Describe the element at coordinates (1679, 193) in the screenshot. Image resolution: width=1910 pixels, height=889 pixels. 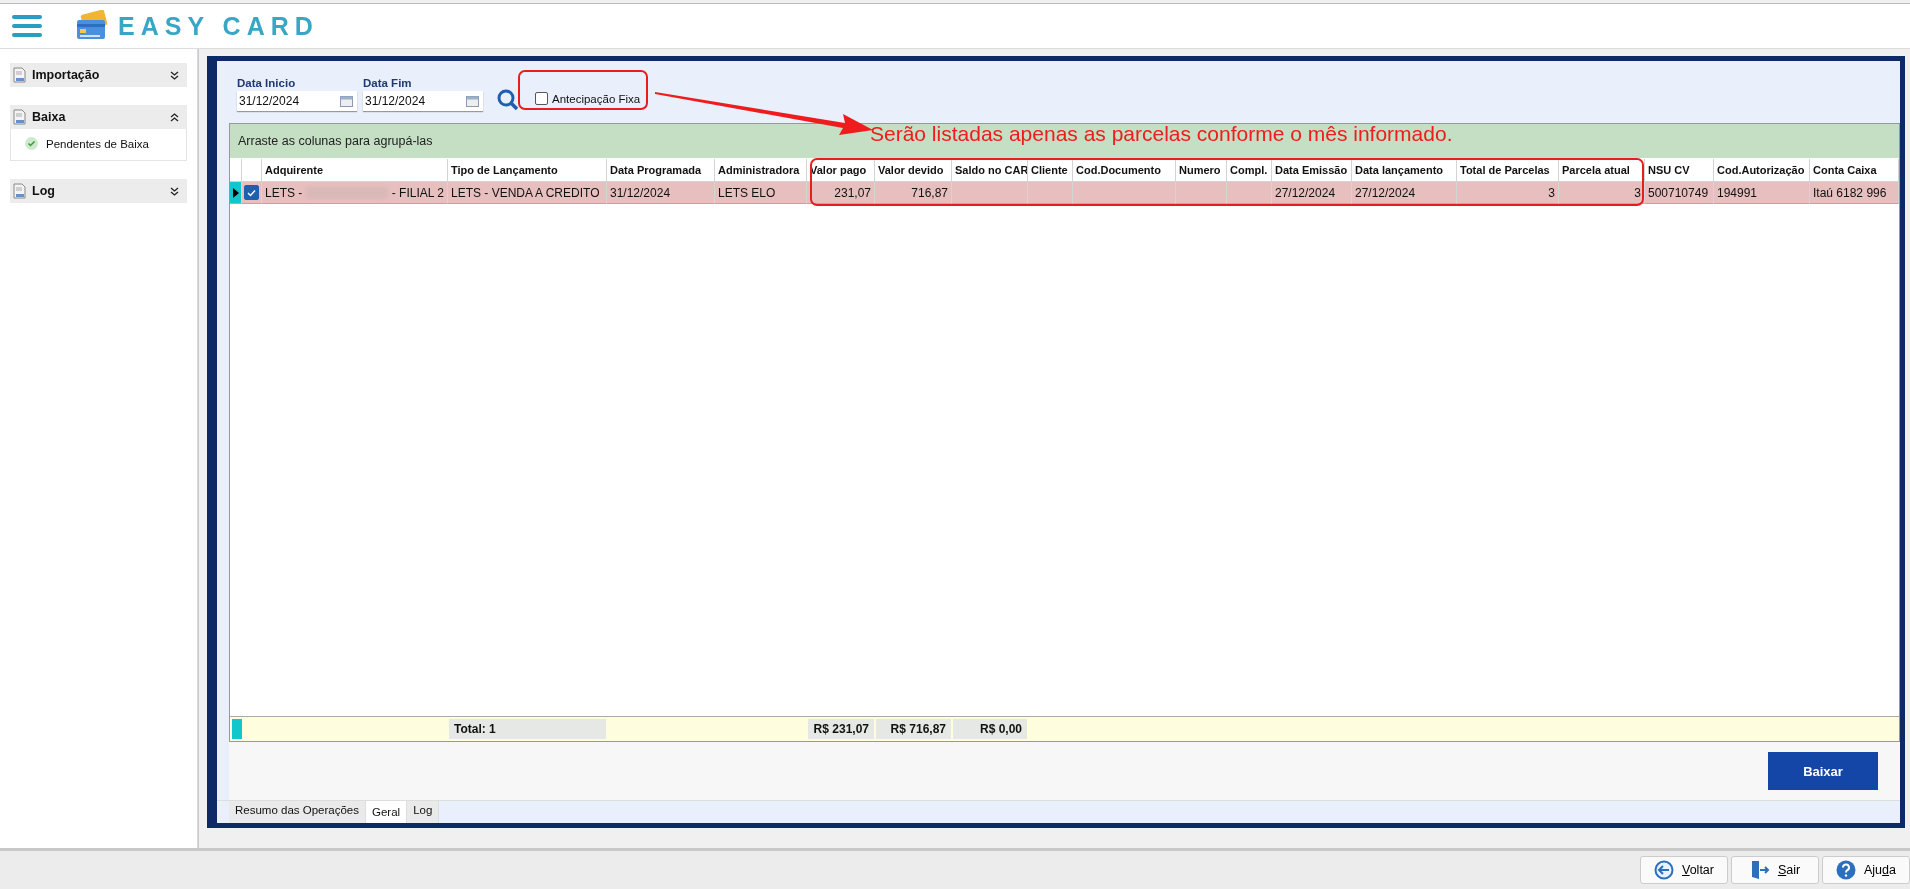
I see `table-cell: 500710749` at that location.